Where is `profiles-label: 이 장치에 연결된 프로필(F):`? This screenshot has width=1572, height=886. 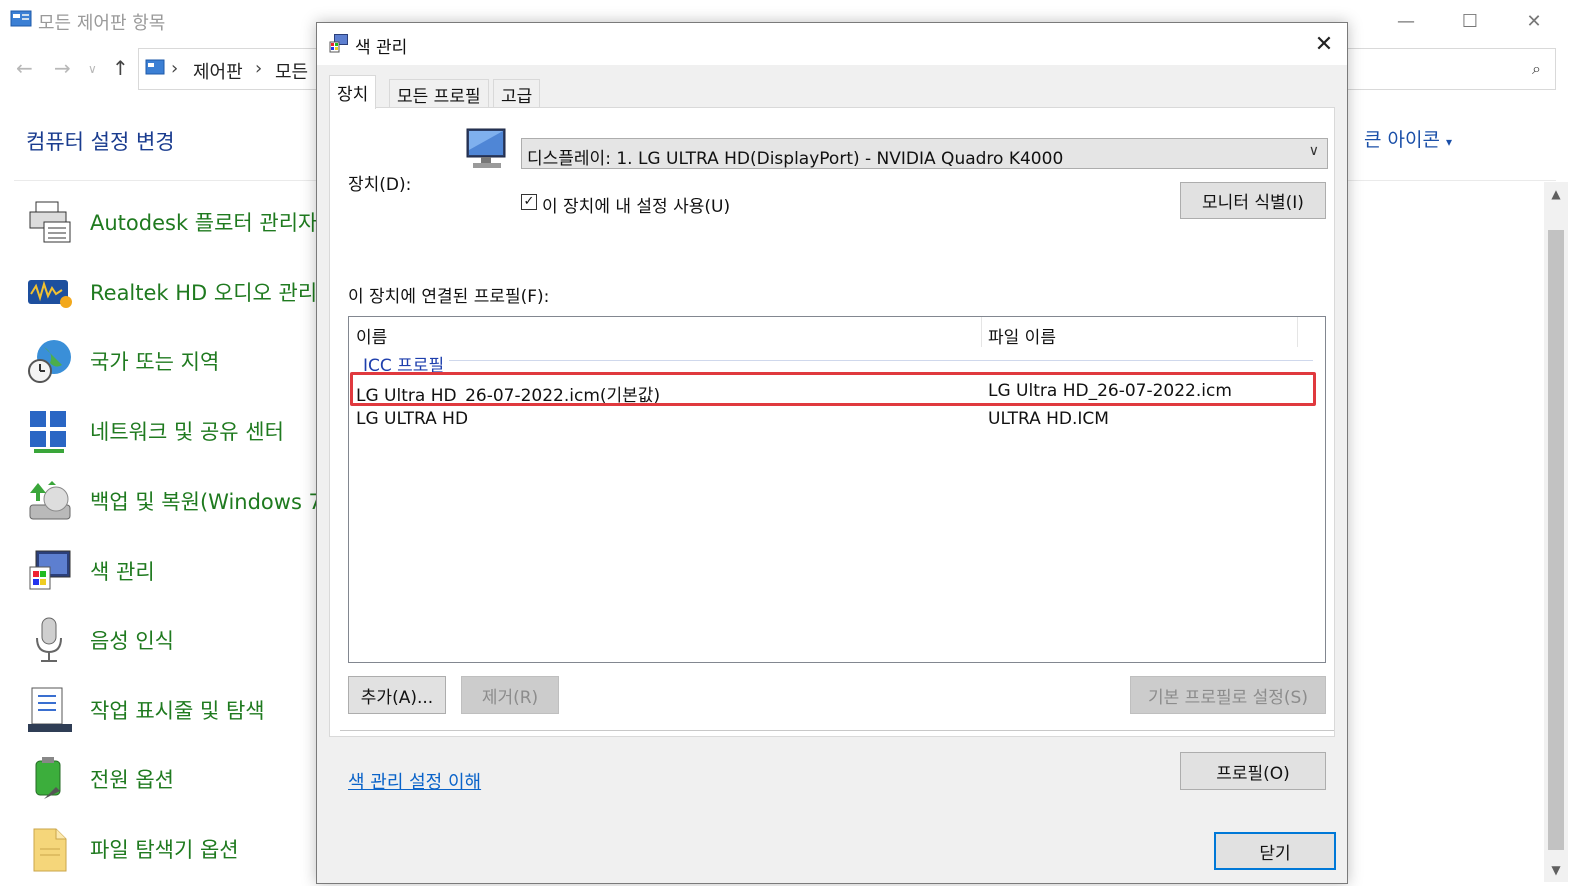 profiles-label: 이 장치에 연결된 프로필(F): is located at coordinates (449, 297).